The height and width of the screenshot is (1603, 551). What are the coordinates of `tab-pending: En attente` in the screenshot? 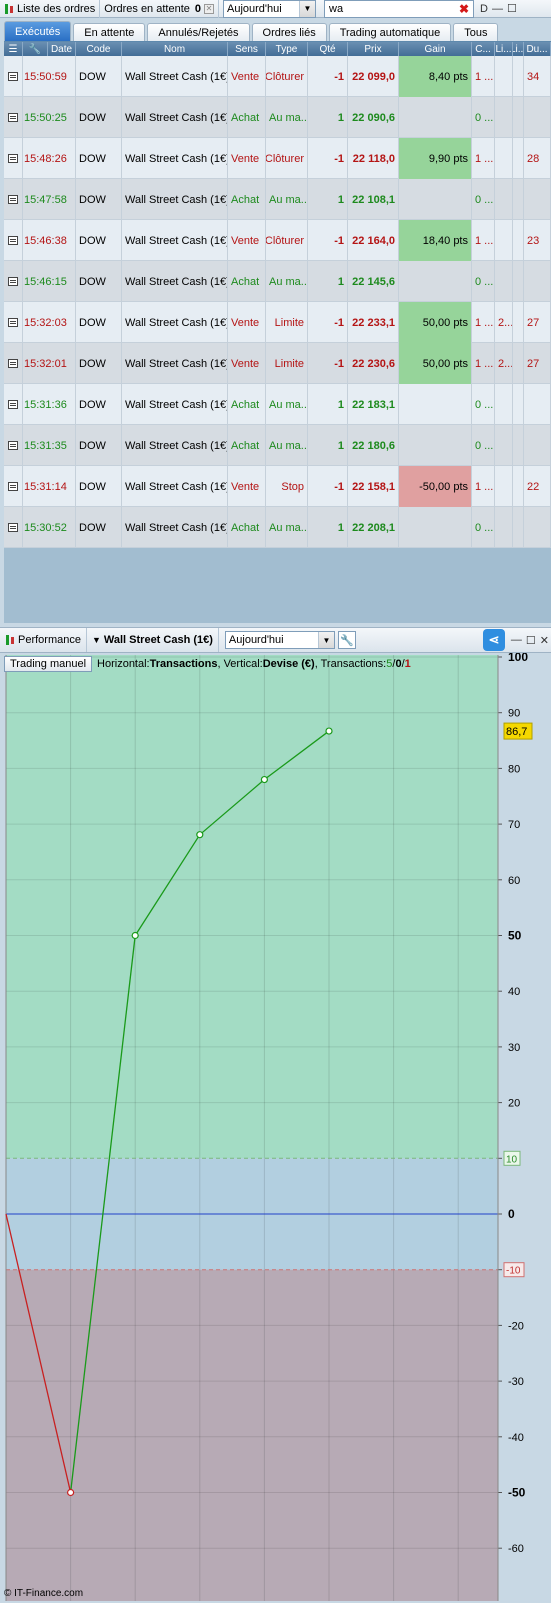 It's located at (109, 32).